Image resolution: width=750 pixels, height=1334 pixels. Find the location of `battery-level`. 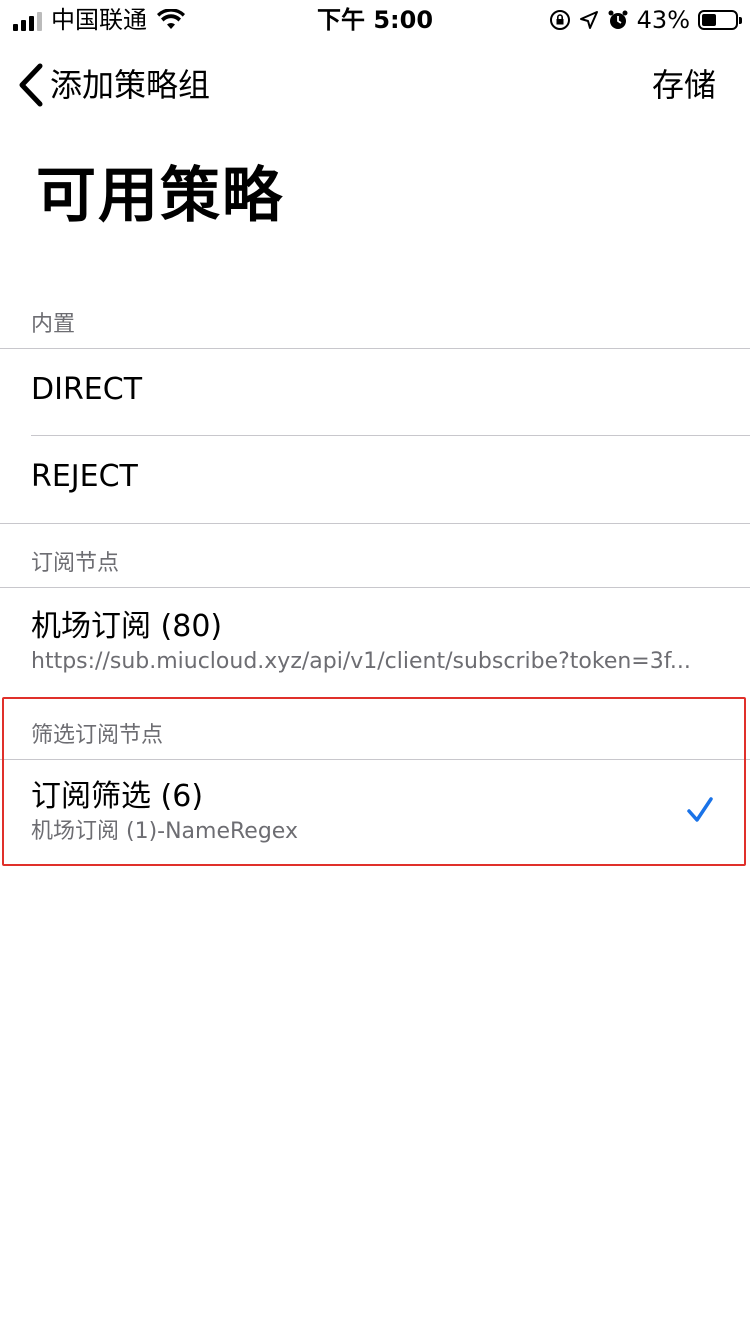

battery-level is located at coordinates (709, 20).